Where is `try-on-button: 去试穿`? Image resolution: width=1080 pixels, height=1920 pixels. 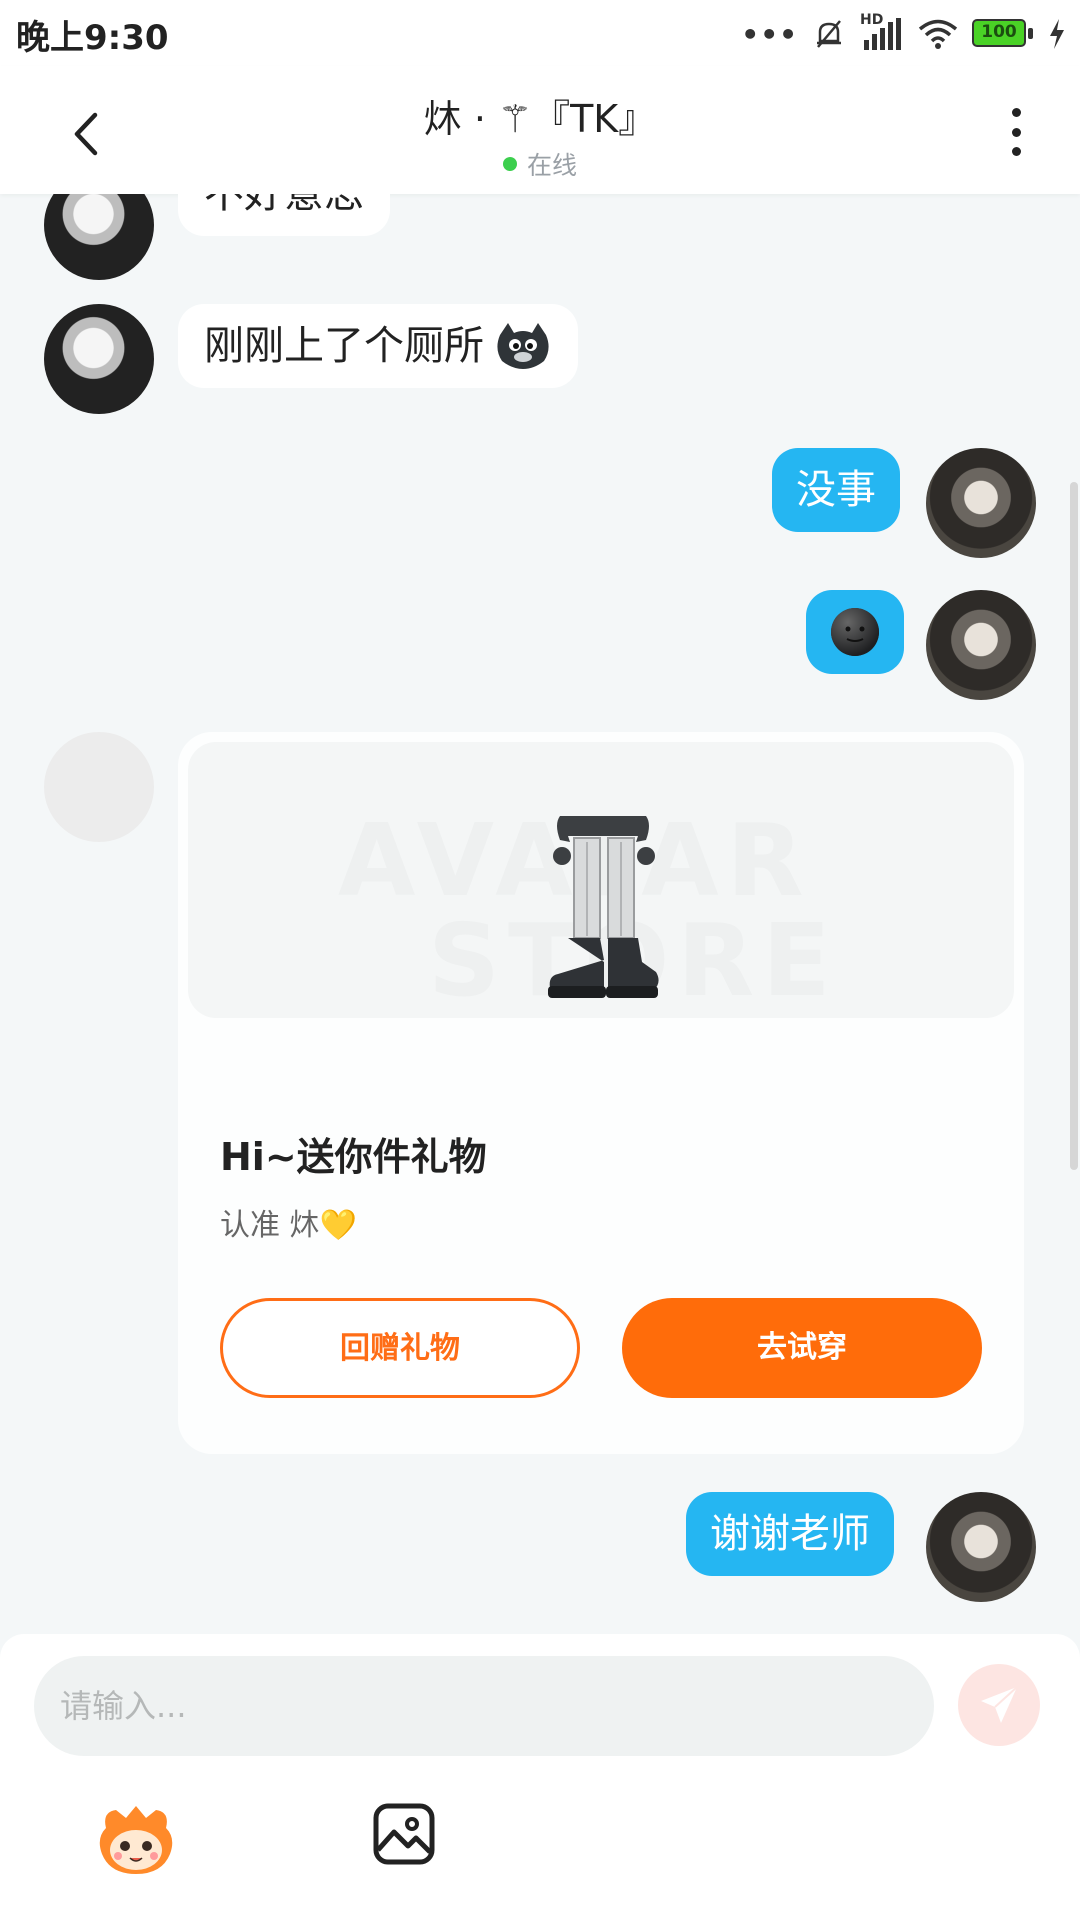
try-on-button: 去试穿 is located at coordinates (802, 1348).